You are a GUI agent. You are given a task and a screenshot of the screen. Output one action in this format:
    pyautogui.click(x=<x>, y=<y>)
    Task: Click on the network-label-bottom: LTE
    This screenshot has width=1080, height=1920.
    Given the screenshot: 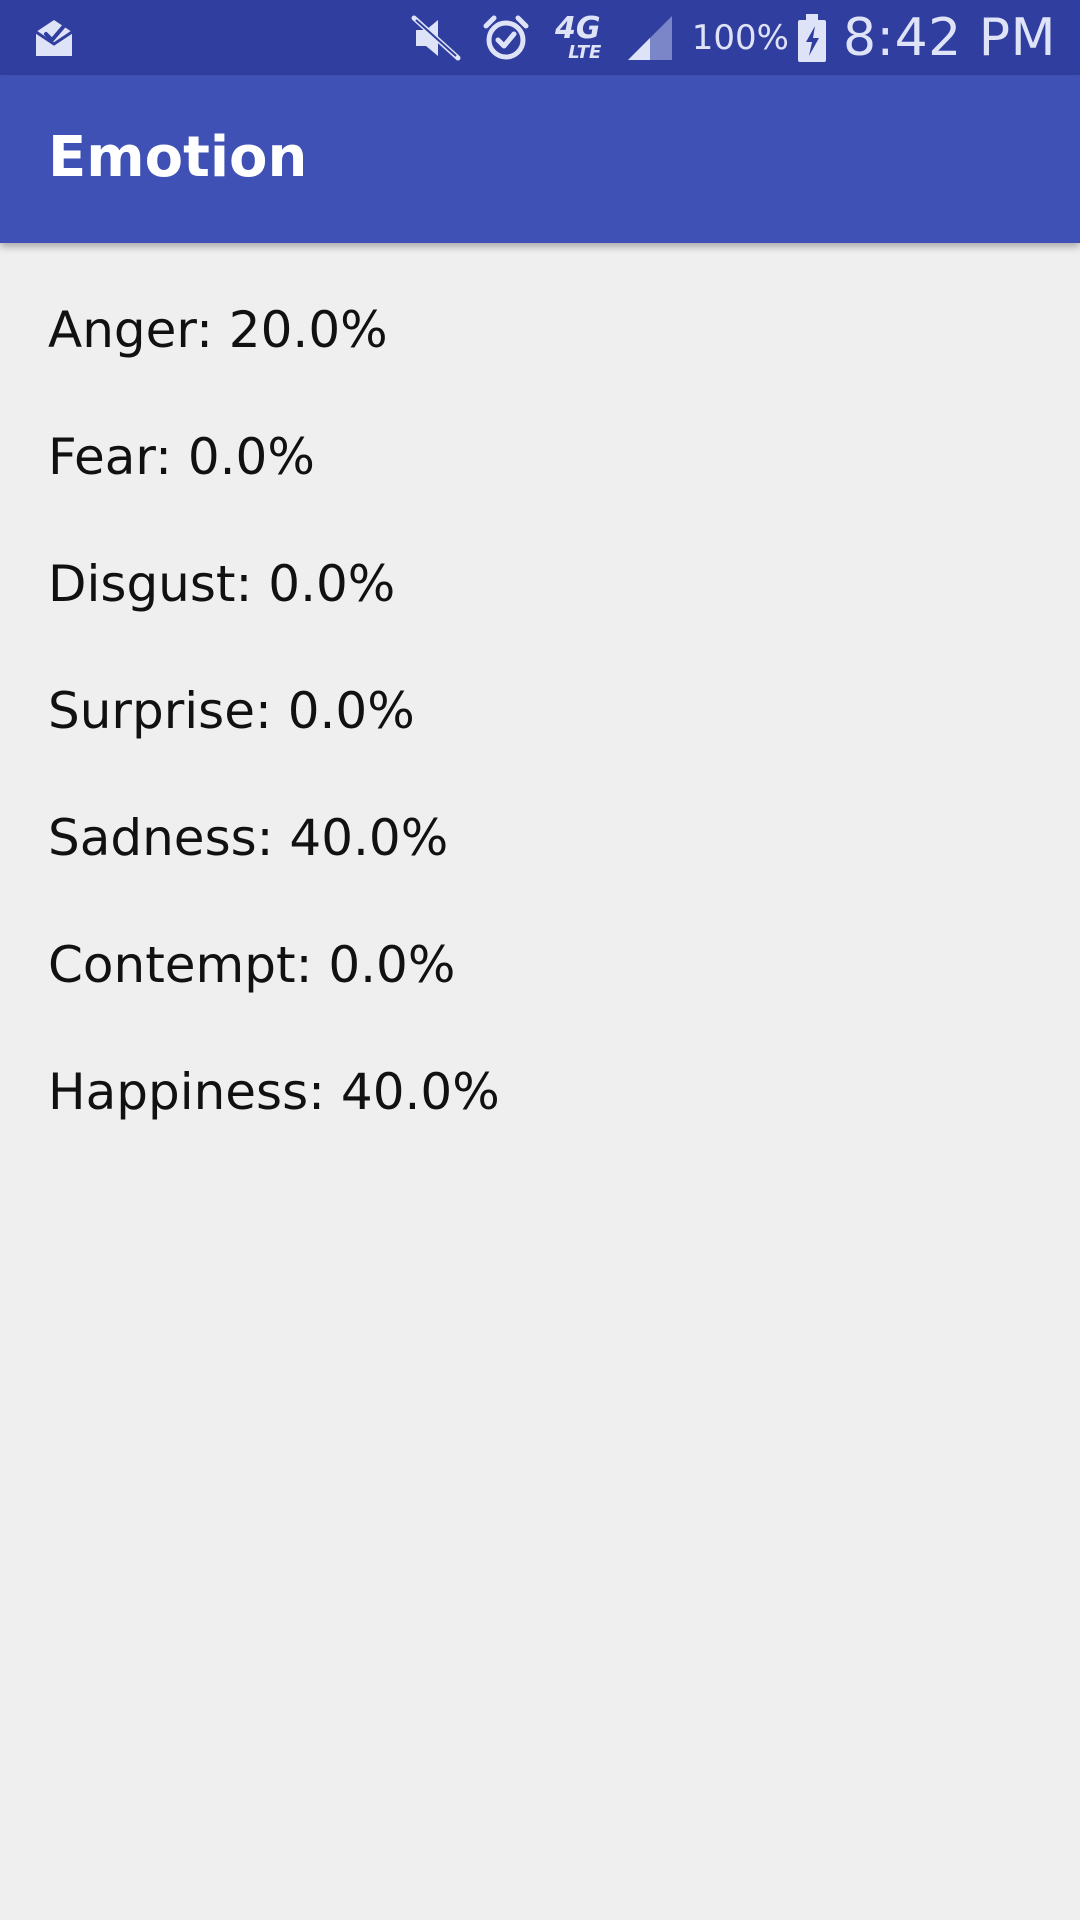 What is the action you would take?
    pyautogui.click(x=585, y=52)
    